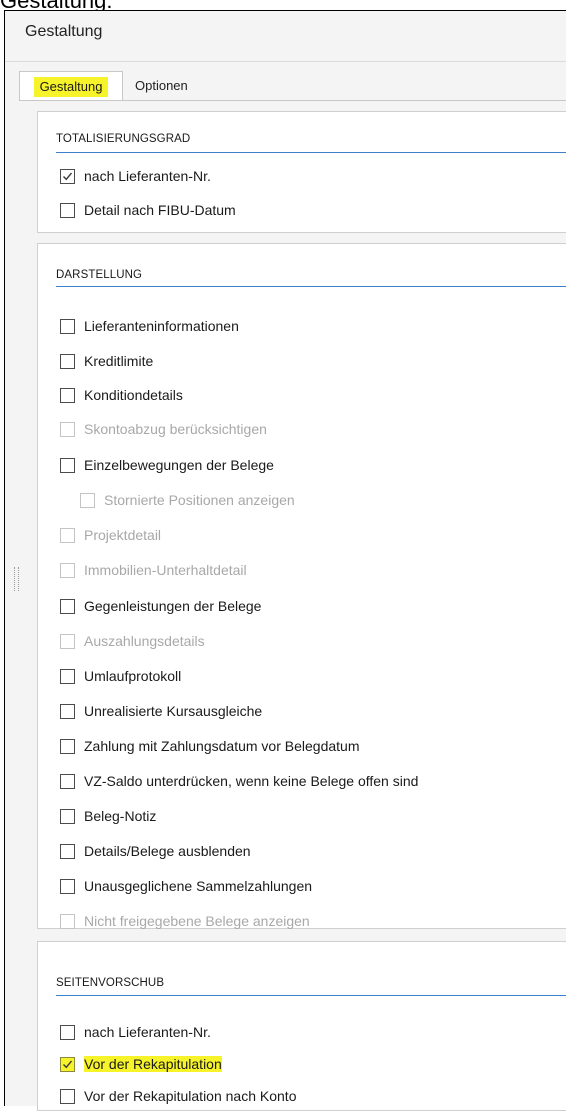  I want to click on option-label: Stornierte Positionen anzeigen, so click(199, 500).